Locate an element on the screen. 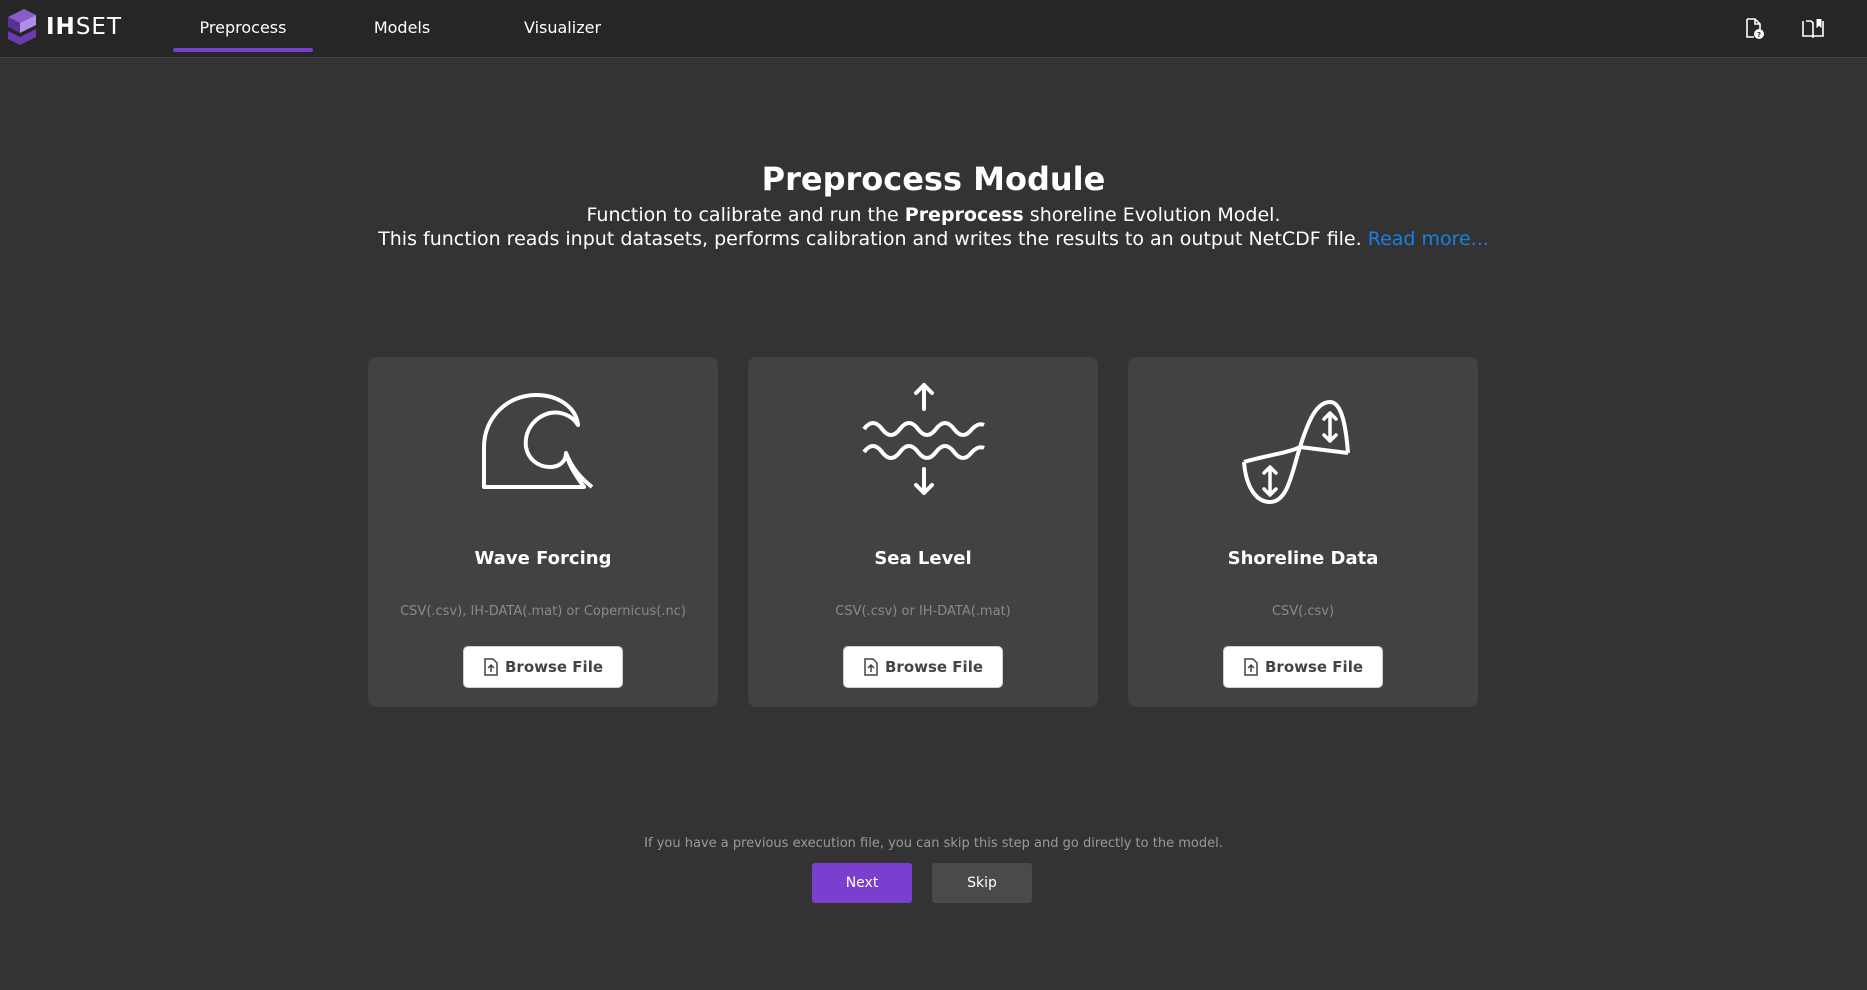  tab-preprocess: Preprocess is located at coordinates (243, 28).